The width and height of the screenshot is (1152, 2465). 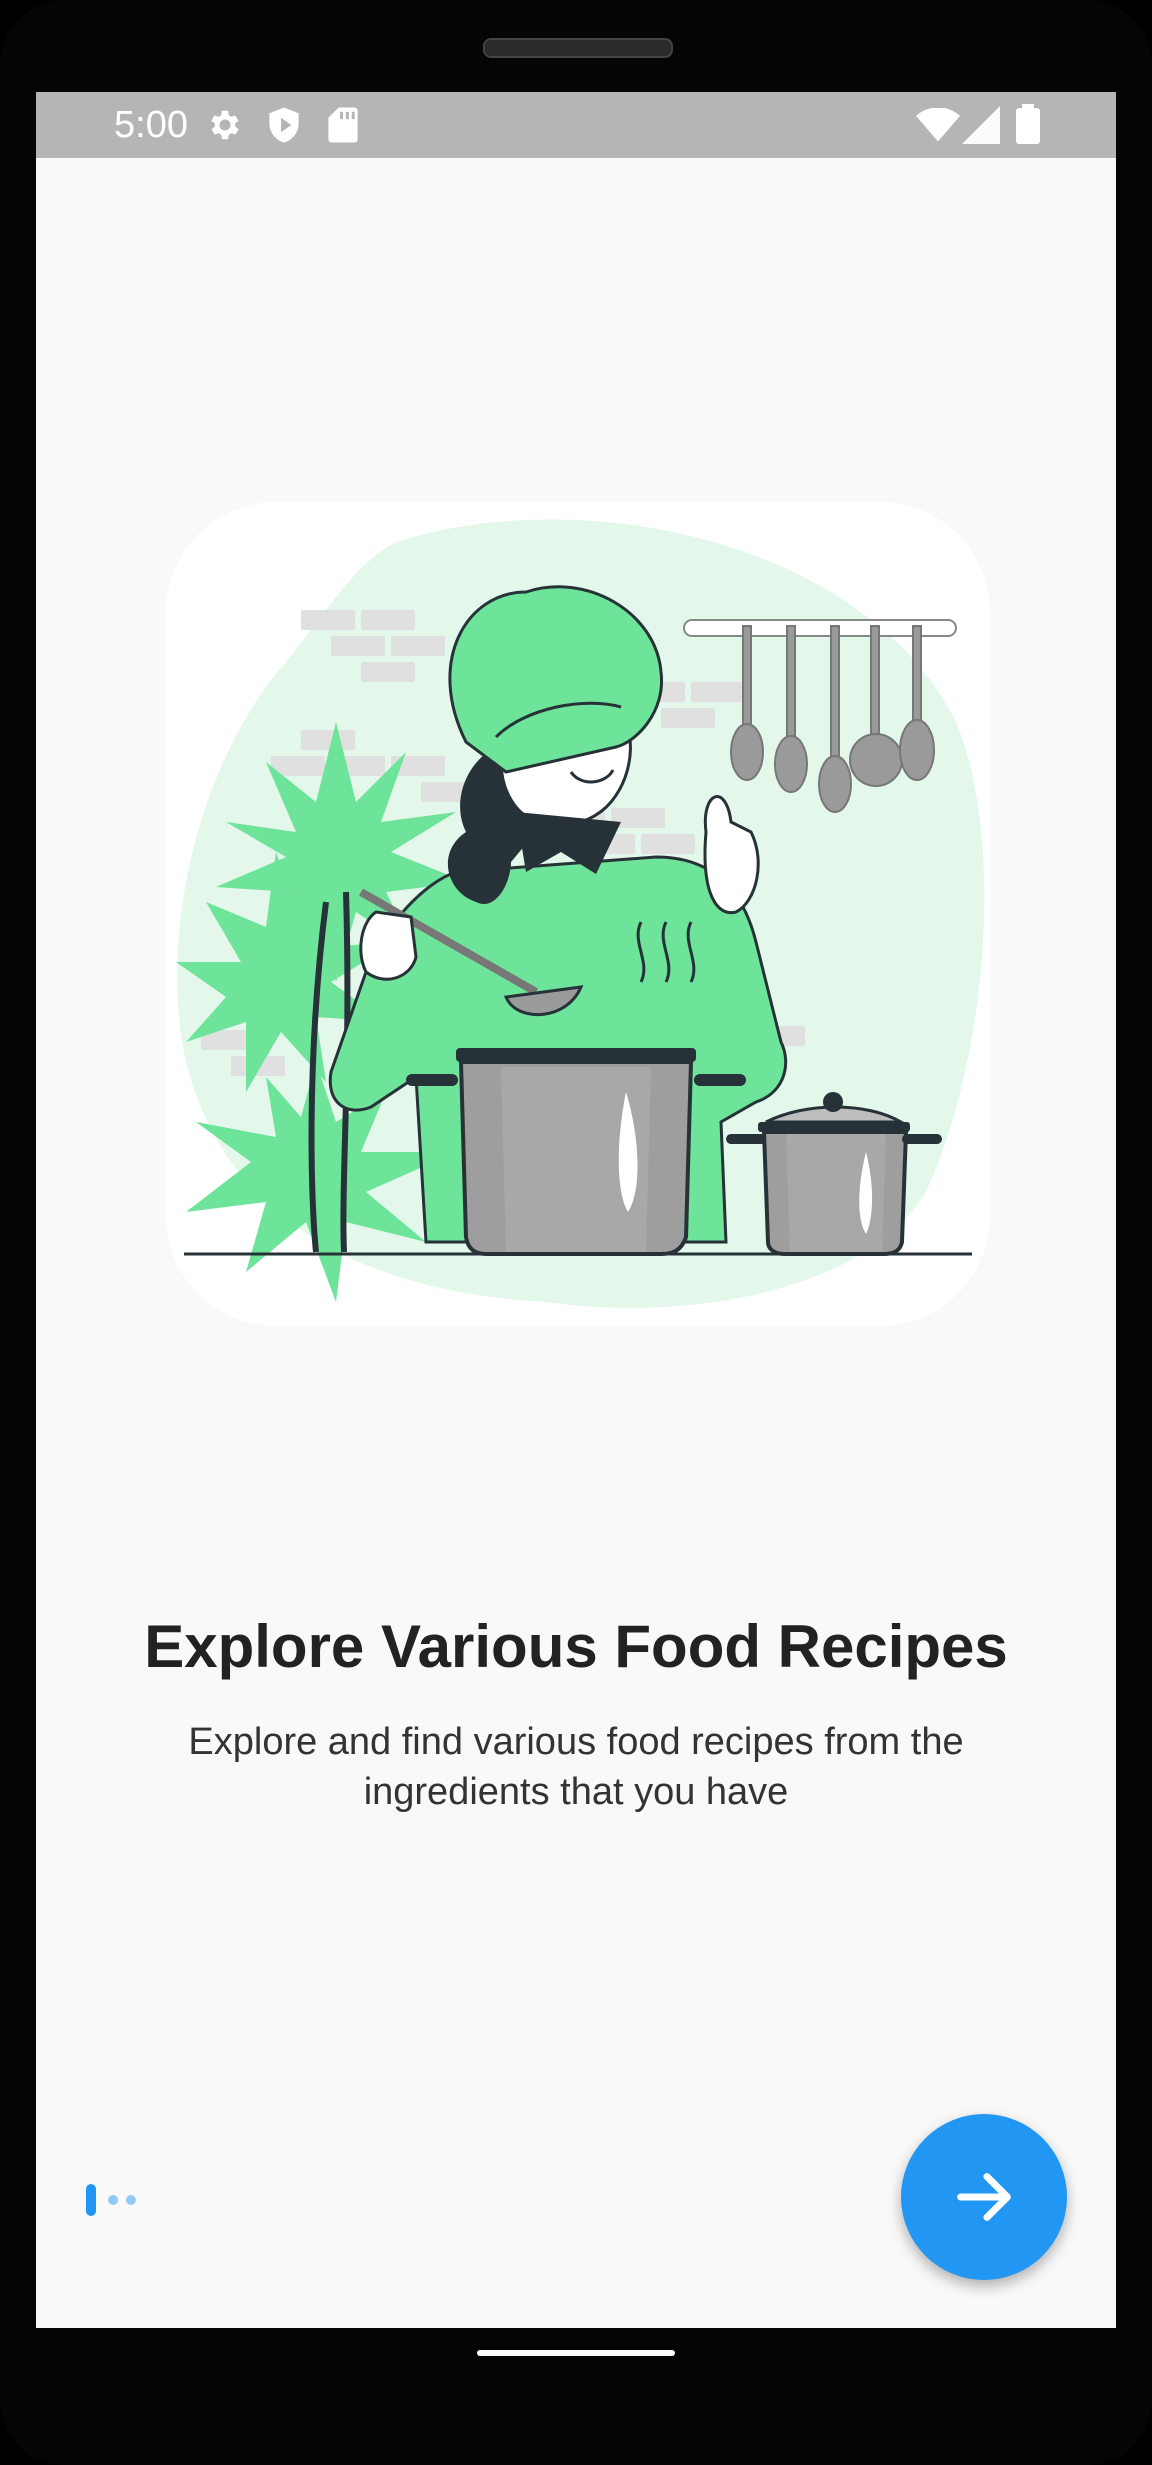 I want to click on battery-icon, so click(x=1028, y=124).